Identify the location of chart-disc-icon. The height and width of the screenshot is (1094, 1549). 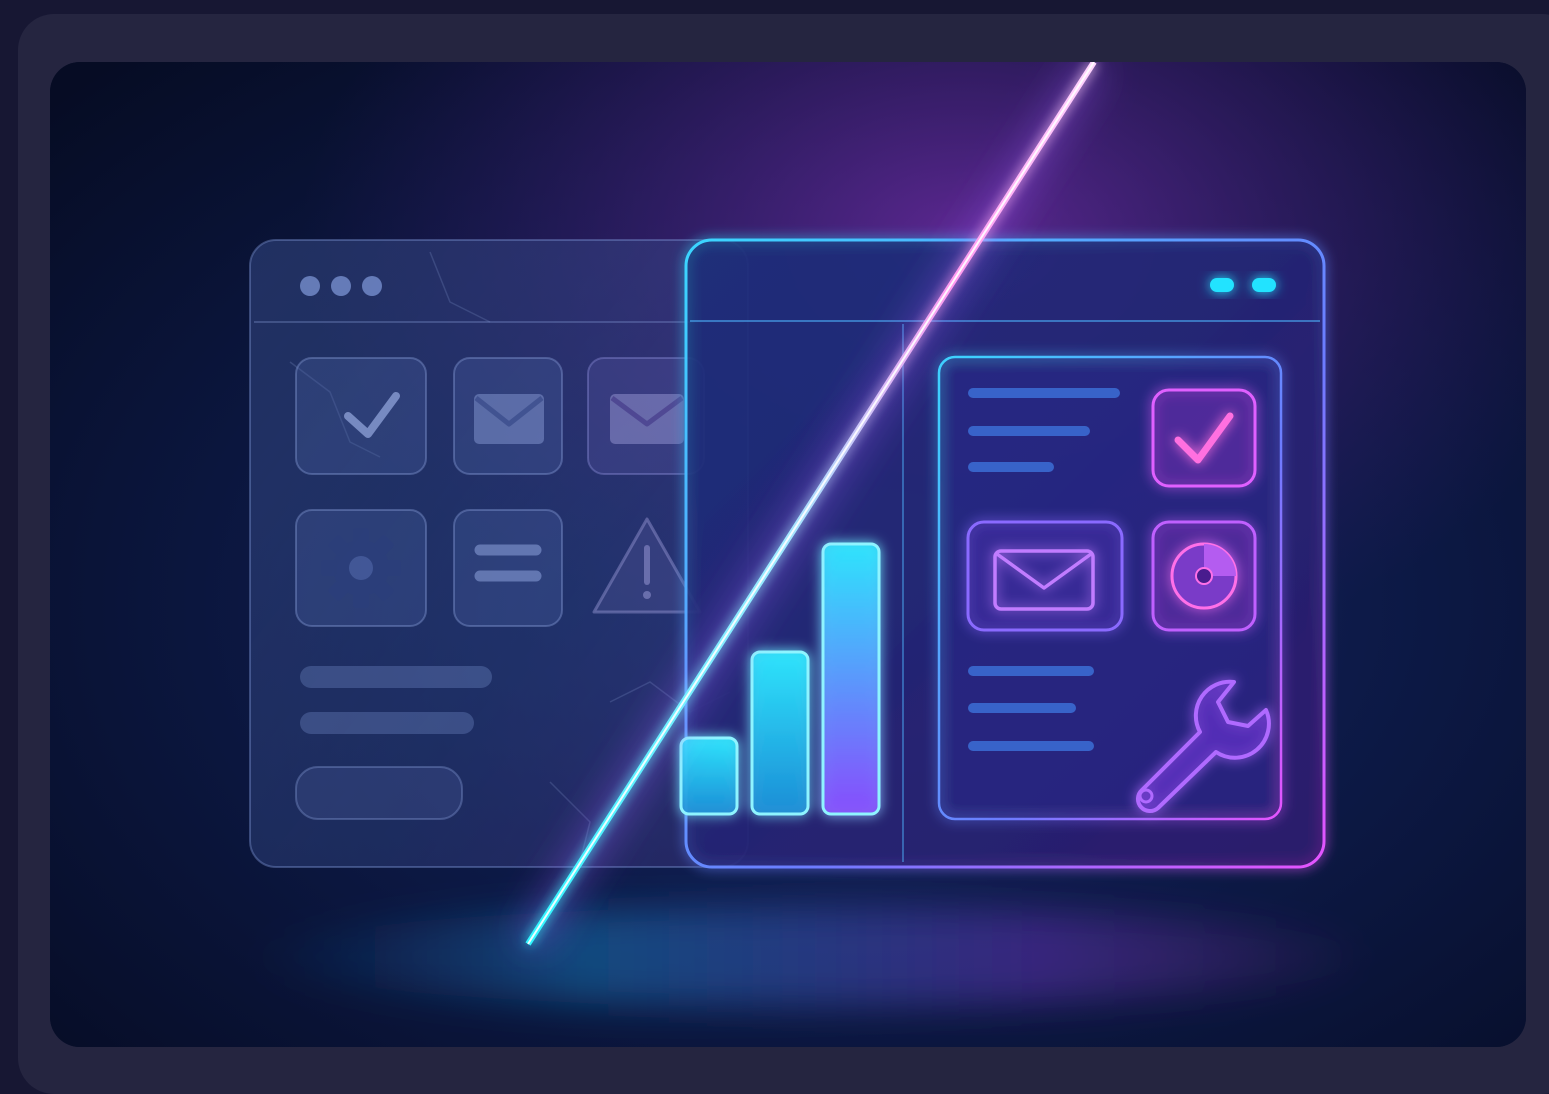
(1204, 576).